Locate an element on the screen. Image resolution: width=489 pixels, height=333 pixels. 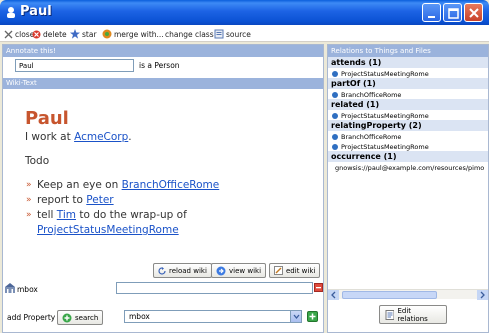
relation-item-label: ProjectStatusMeetingRome is located at coordinates (385, 146).